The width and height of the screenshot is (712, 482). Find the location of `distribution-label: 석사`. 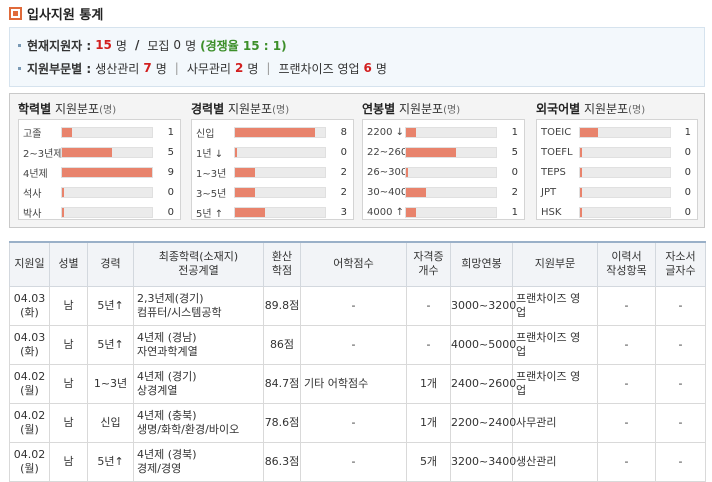

distribution-label: 석사 is located at coordinates (32, 194).